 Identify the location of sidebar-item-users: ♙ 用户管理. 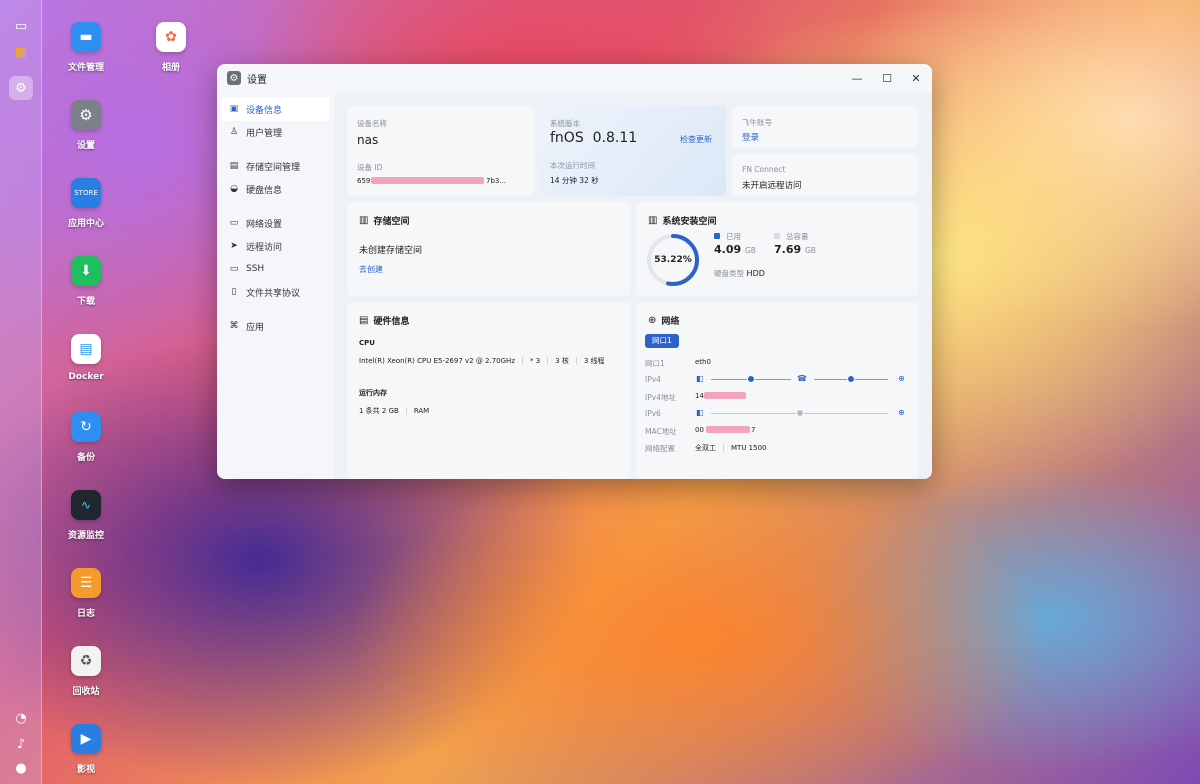
(275, 132).